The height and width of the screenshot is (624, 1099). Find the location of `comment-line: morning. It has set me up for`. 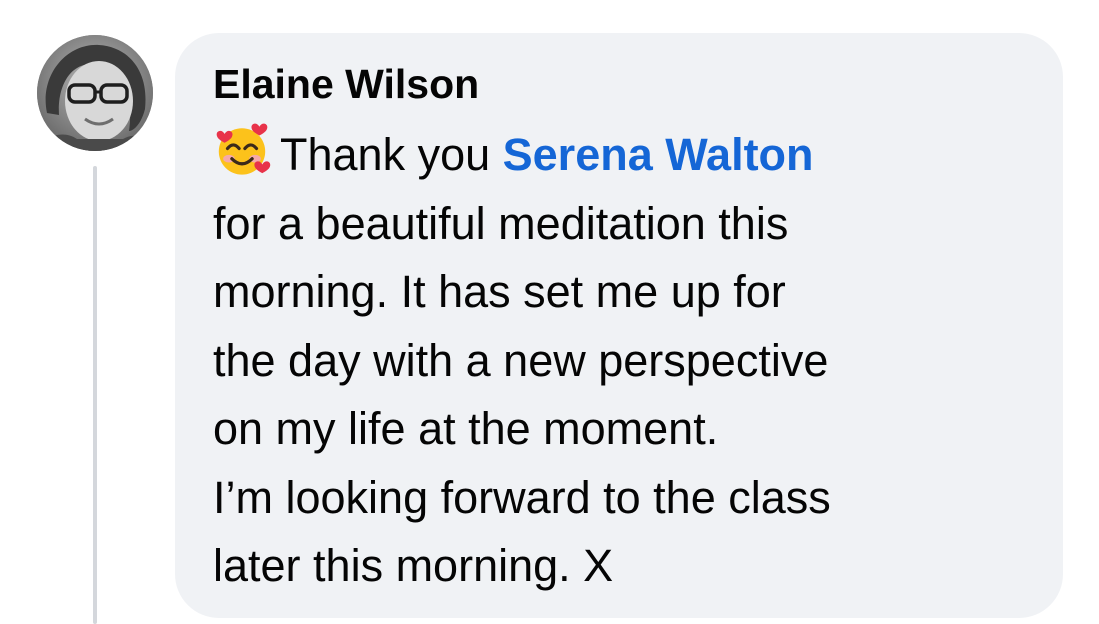

comment-line: morning. It has set me up for is located at coordinates (499, 291).